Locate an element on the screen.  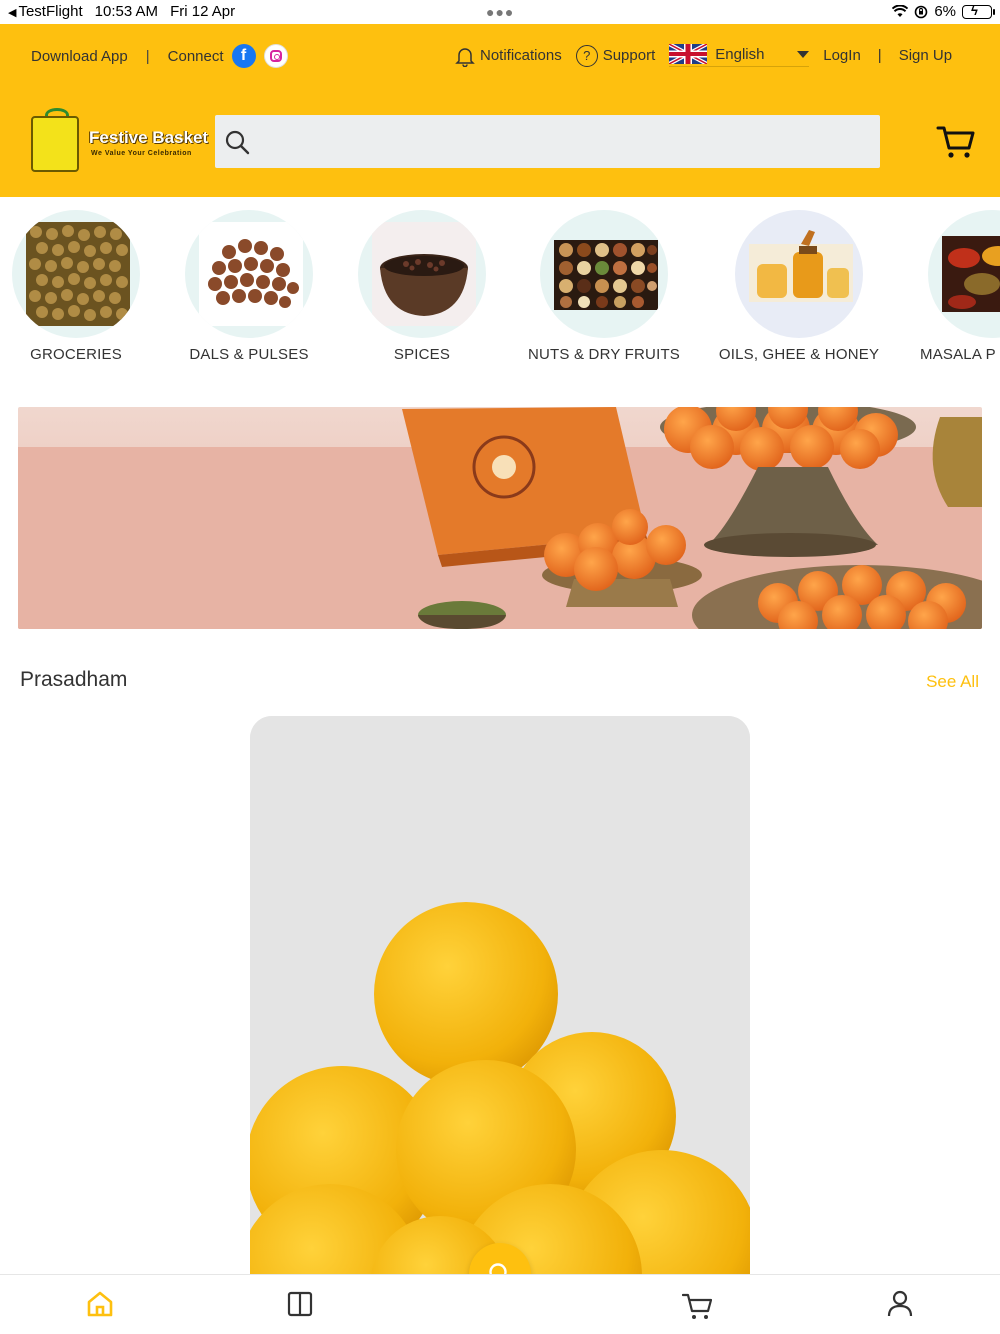
coriander-seeds-image is located at coordinates (78, 274).